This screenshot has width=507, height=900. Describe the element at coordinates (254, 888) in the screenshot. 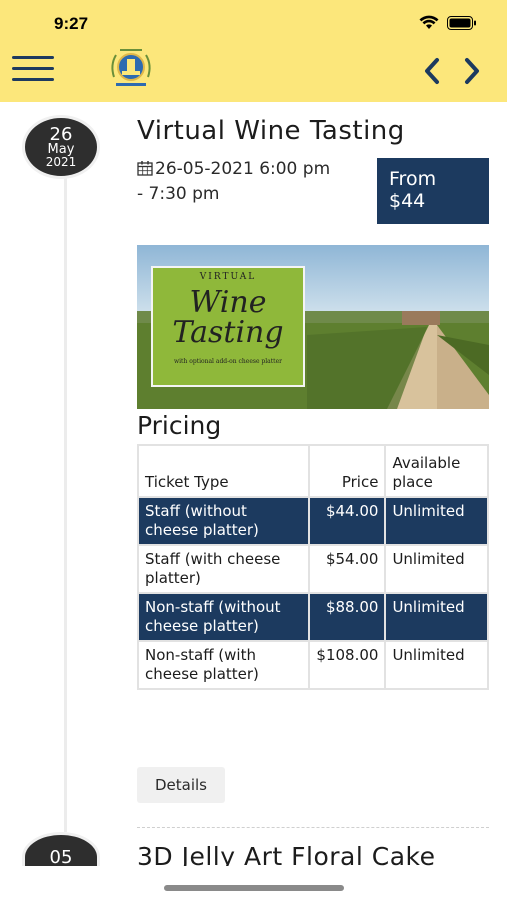

I see `home-indicator` at that location.